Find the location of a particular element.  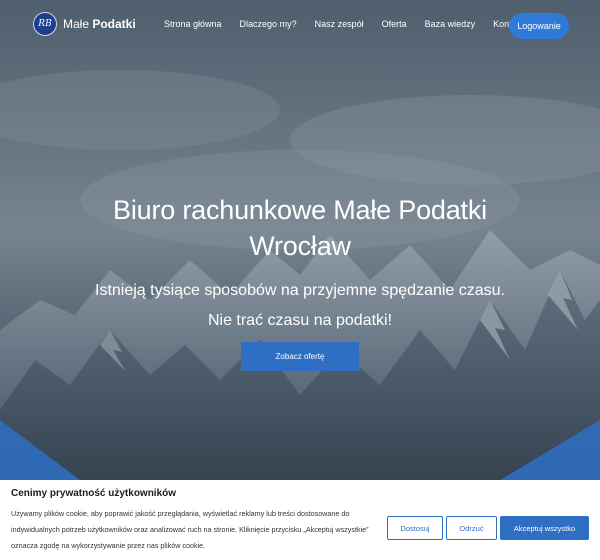

hero-title: Biuro rachunkowe Małe Podatki Wrocław is located at coordinates (300, 228).